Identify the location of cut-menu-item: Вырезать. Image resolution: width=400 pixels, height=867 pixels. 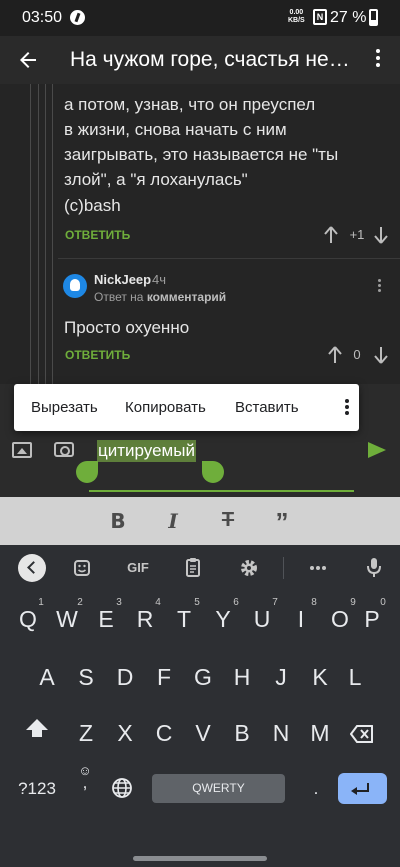
(64, 407).